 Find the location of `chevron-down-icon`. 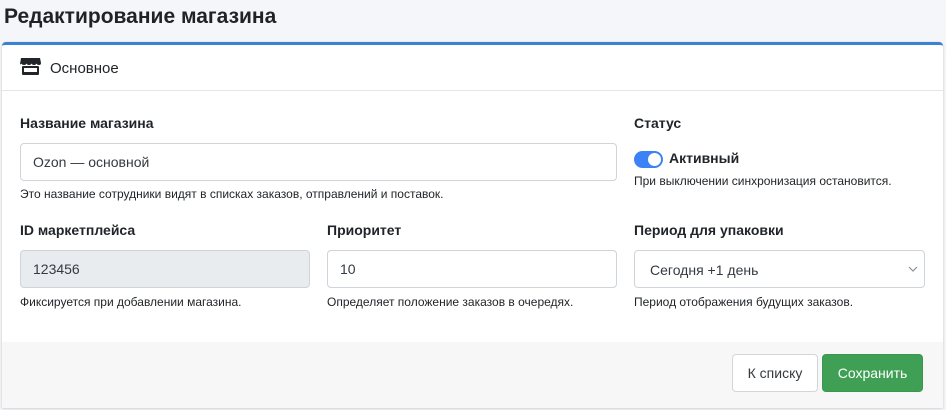

chevron-down-icon is located at coordinates (913, 269).